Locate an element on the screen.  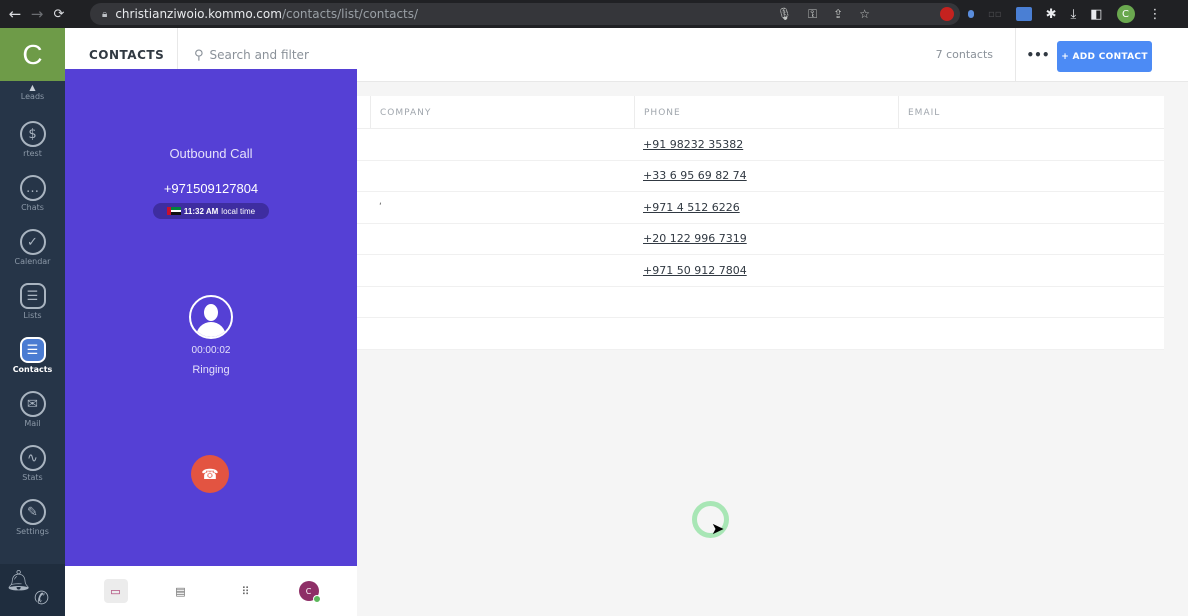
caller-avatar-icon is located at coordinates (211, 317).